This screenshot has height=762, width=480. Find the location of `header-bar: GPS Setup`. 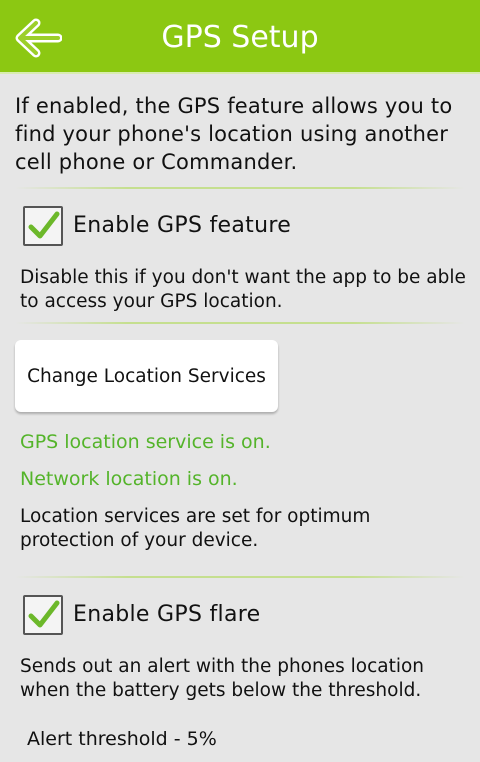

header-bar: GPS Setup is located at coordinates (240, 37).